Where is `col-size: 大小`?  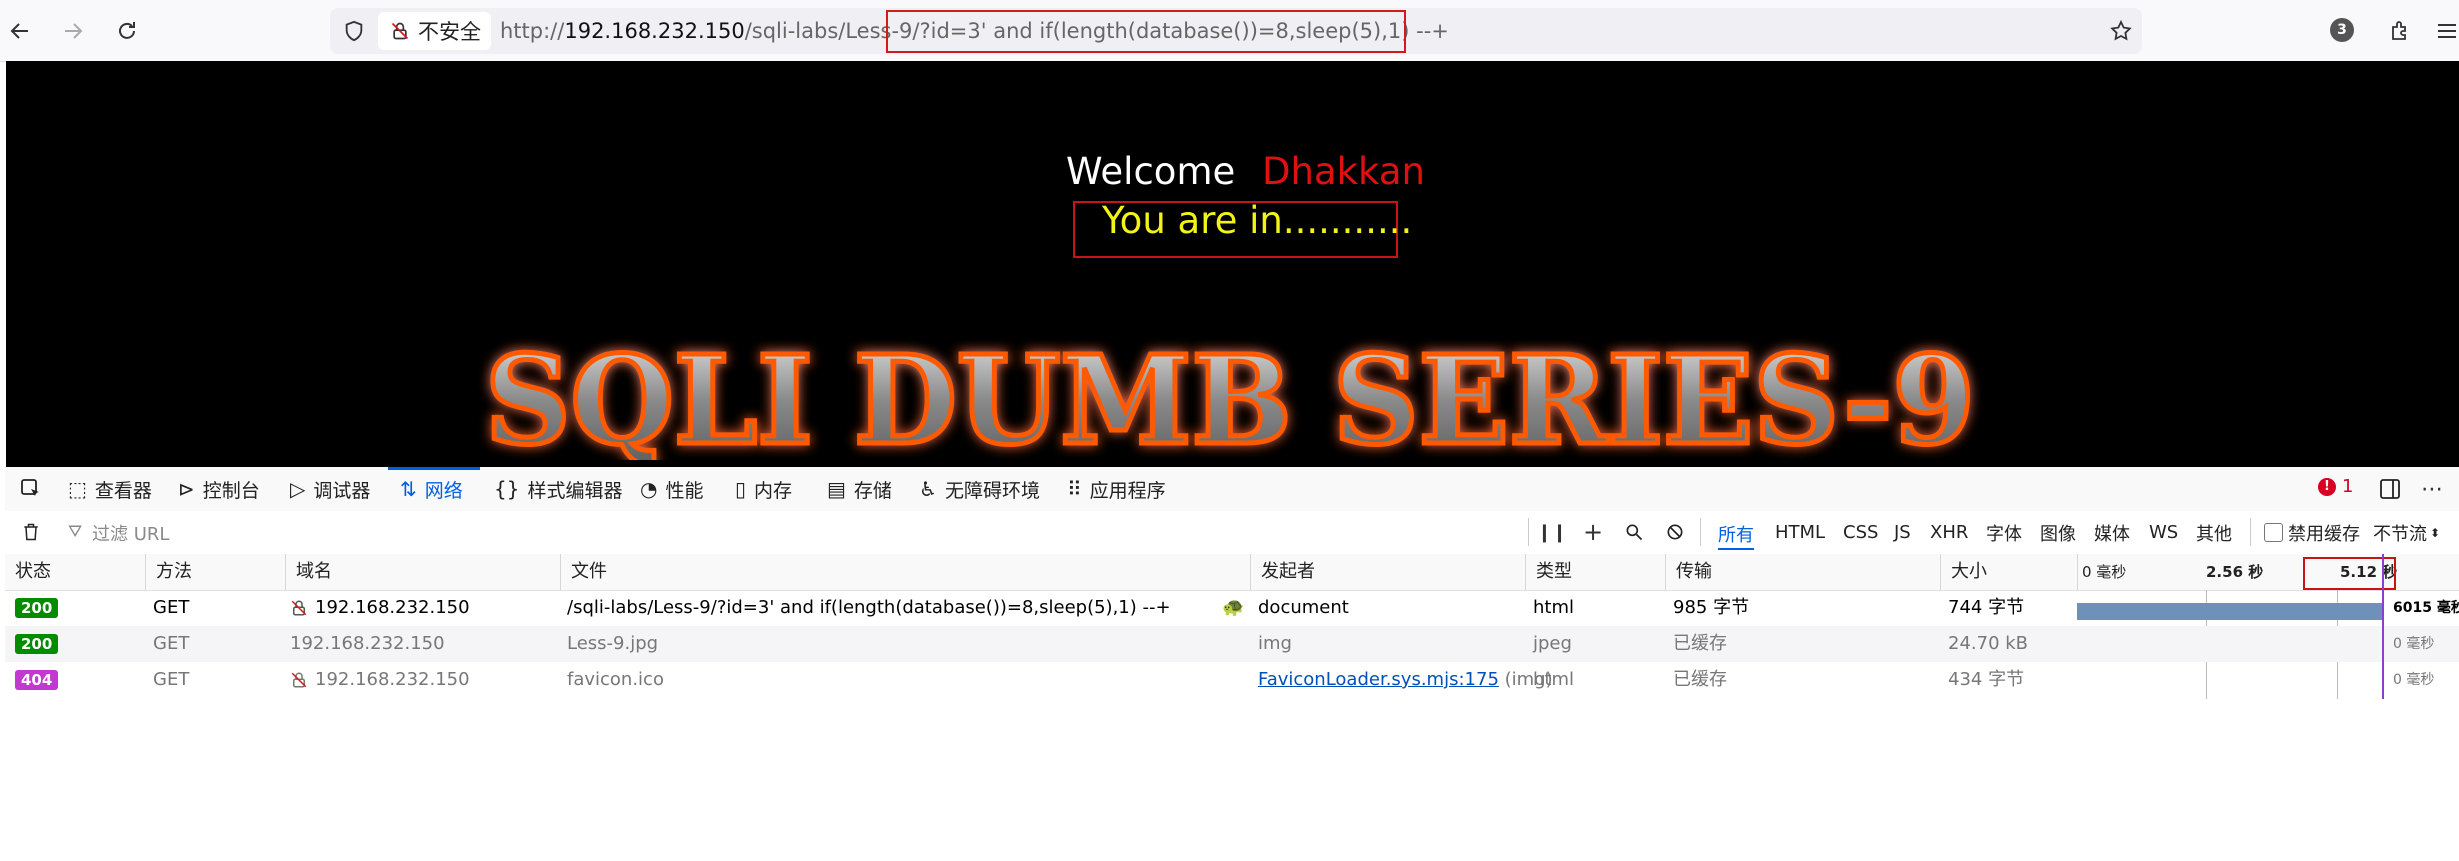
col-size: 大小 is located at coordinates (2010, 572).